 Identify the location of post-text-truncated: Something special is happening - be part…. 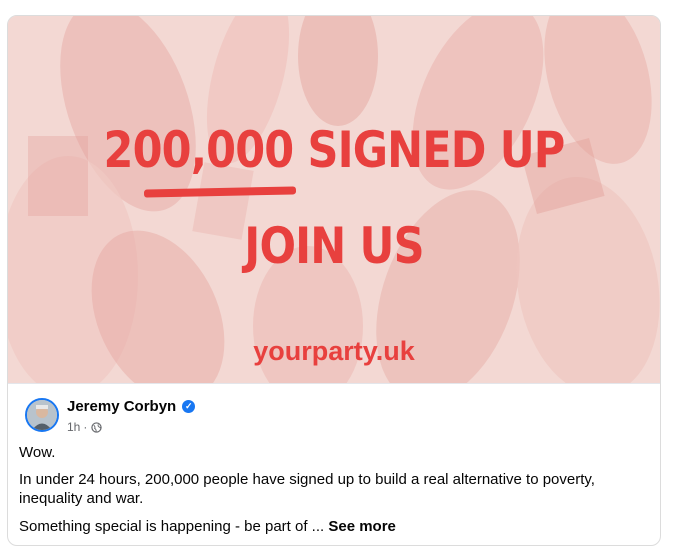
(319, 526).